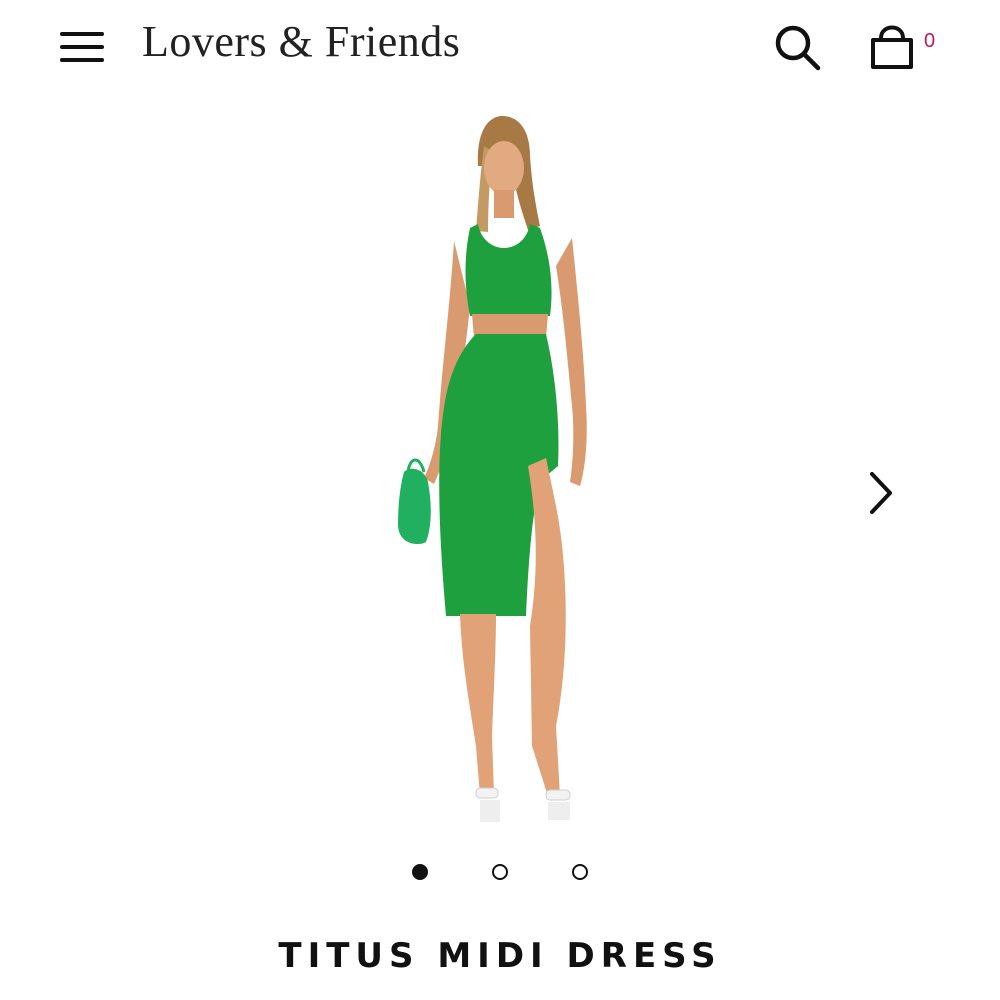 Image resolution: width=1000 pixels, height=1000 pixels. What do you see at coordinates (301, 41) in the screenshot?
I see `brand-logo: Lovers & Friends` at bounding box center [301, 41].